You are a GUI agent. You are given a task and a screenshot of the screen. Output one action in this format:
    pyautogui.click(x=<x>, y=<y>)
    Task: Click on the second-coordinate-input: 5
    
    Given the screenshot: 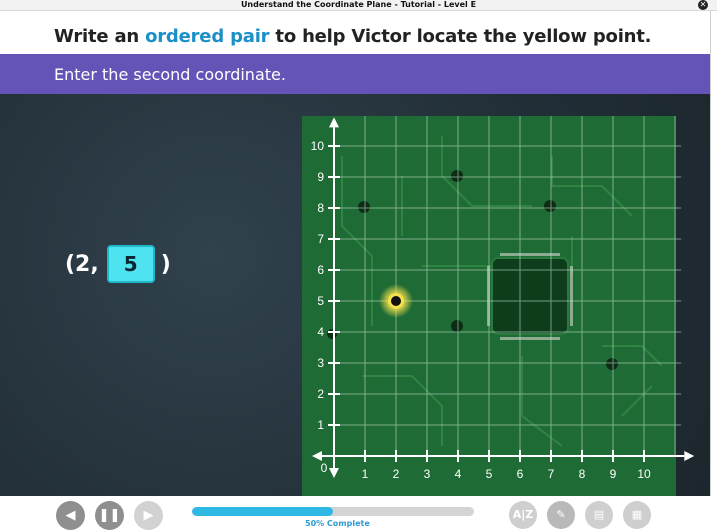 What is the action you would take?
    pyautogui.click(x=130, y=264)
    